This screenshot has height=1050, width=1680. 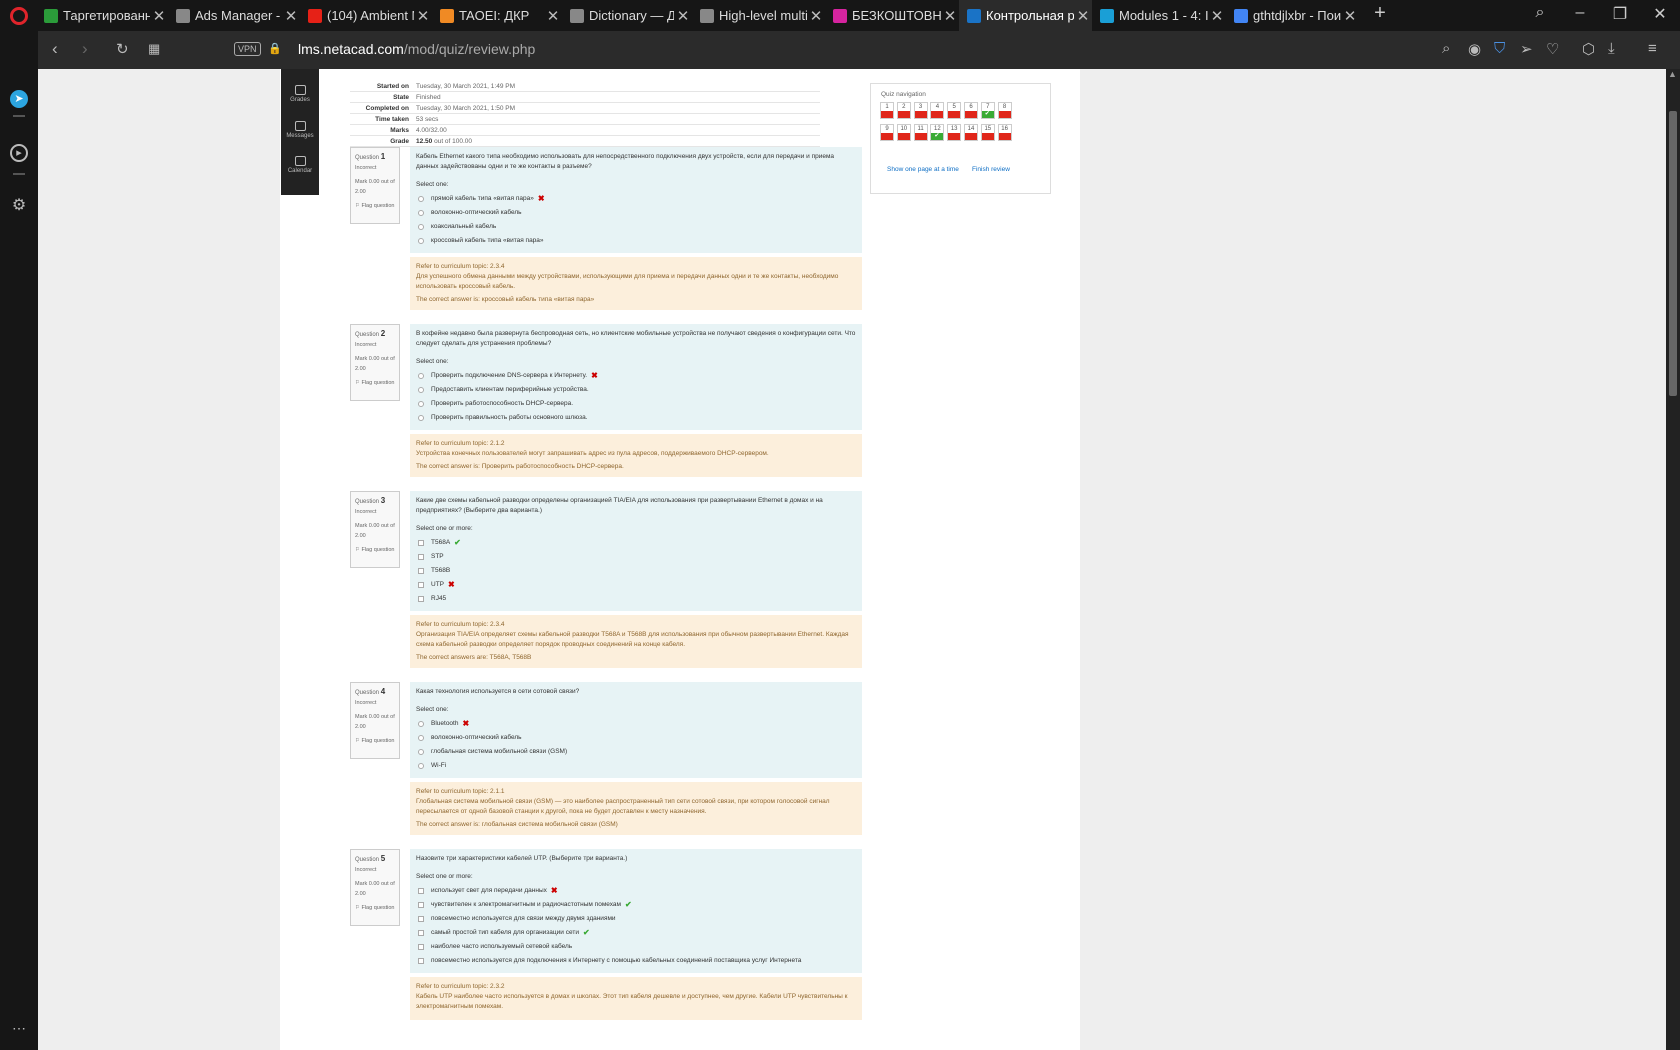 What do you see at coordinates (636, 724) in the screenshot?
I see `answer-option: Bluetooth ✖` at bounding box center [636, 724].